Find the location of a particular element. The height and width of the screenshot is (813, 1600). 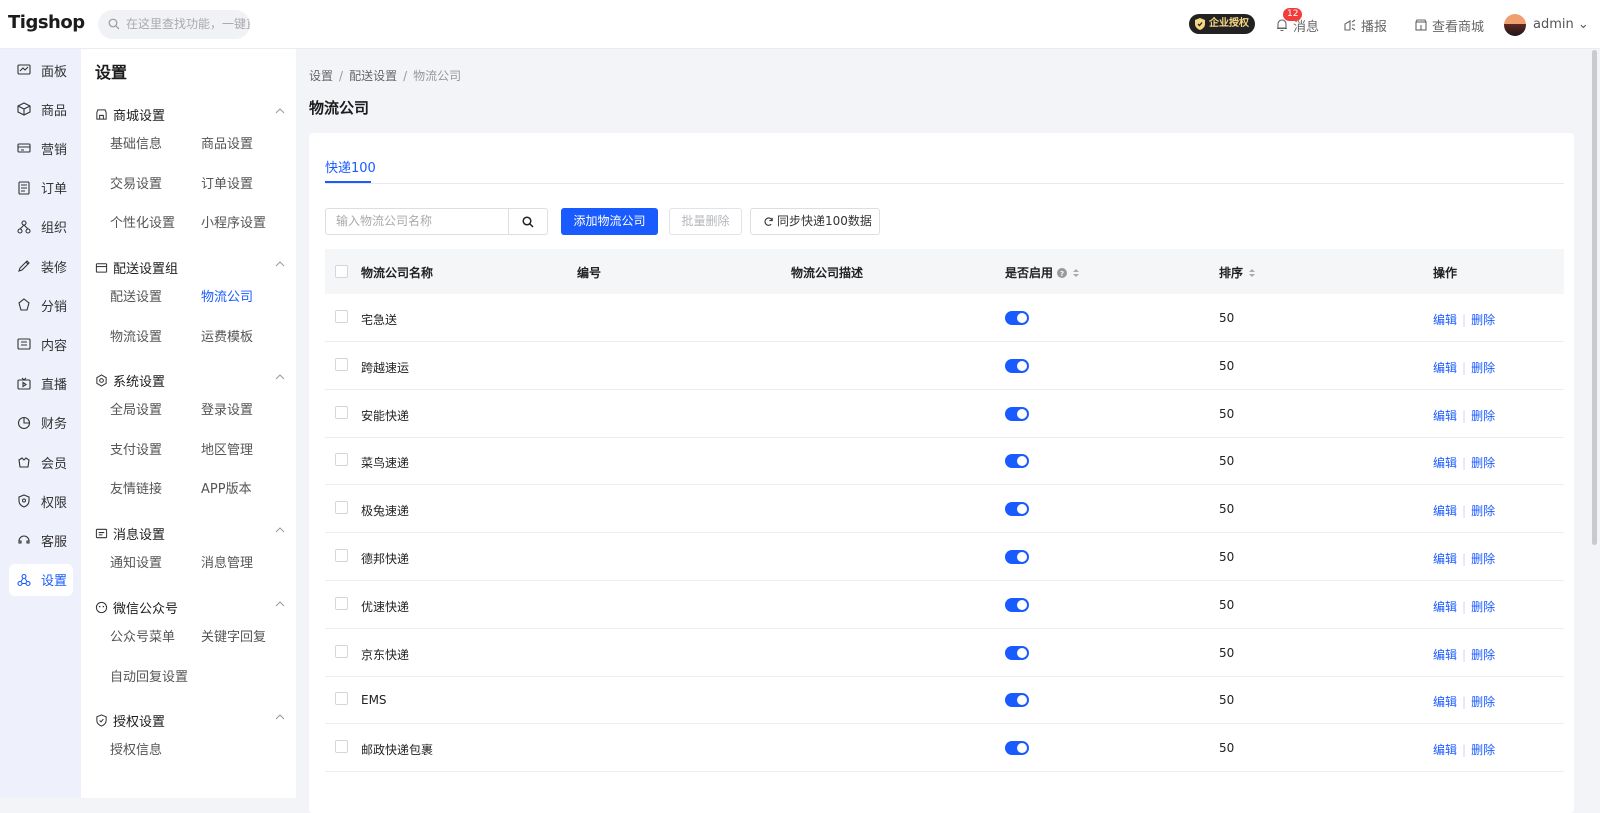

global-search-input: 在这里查找功能，一键直达 is located at coordinates (174, 24).